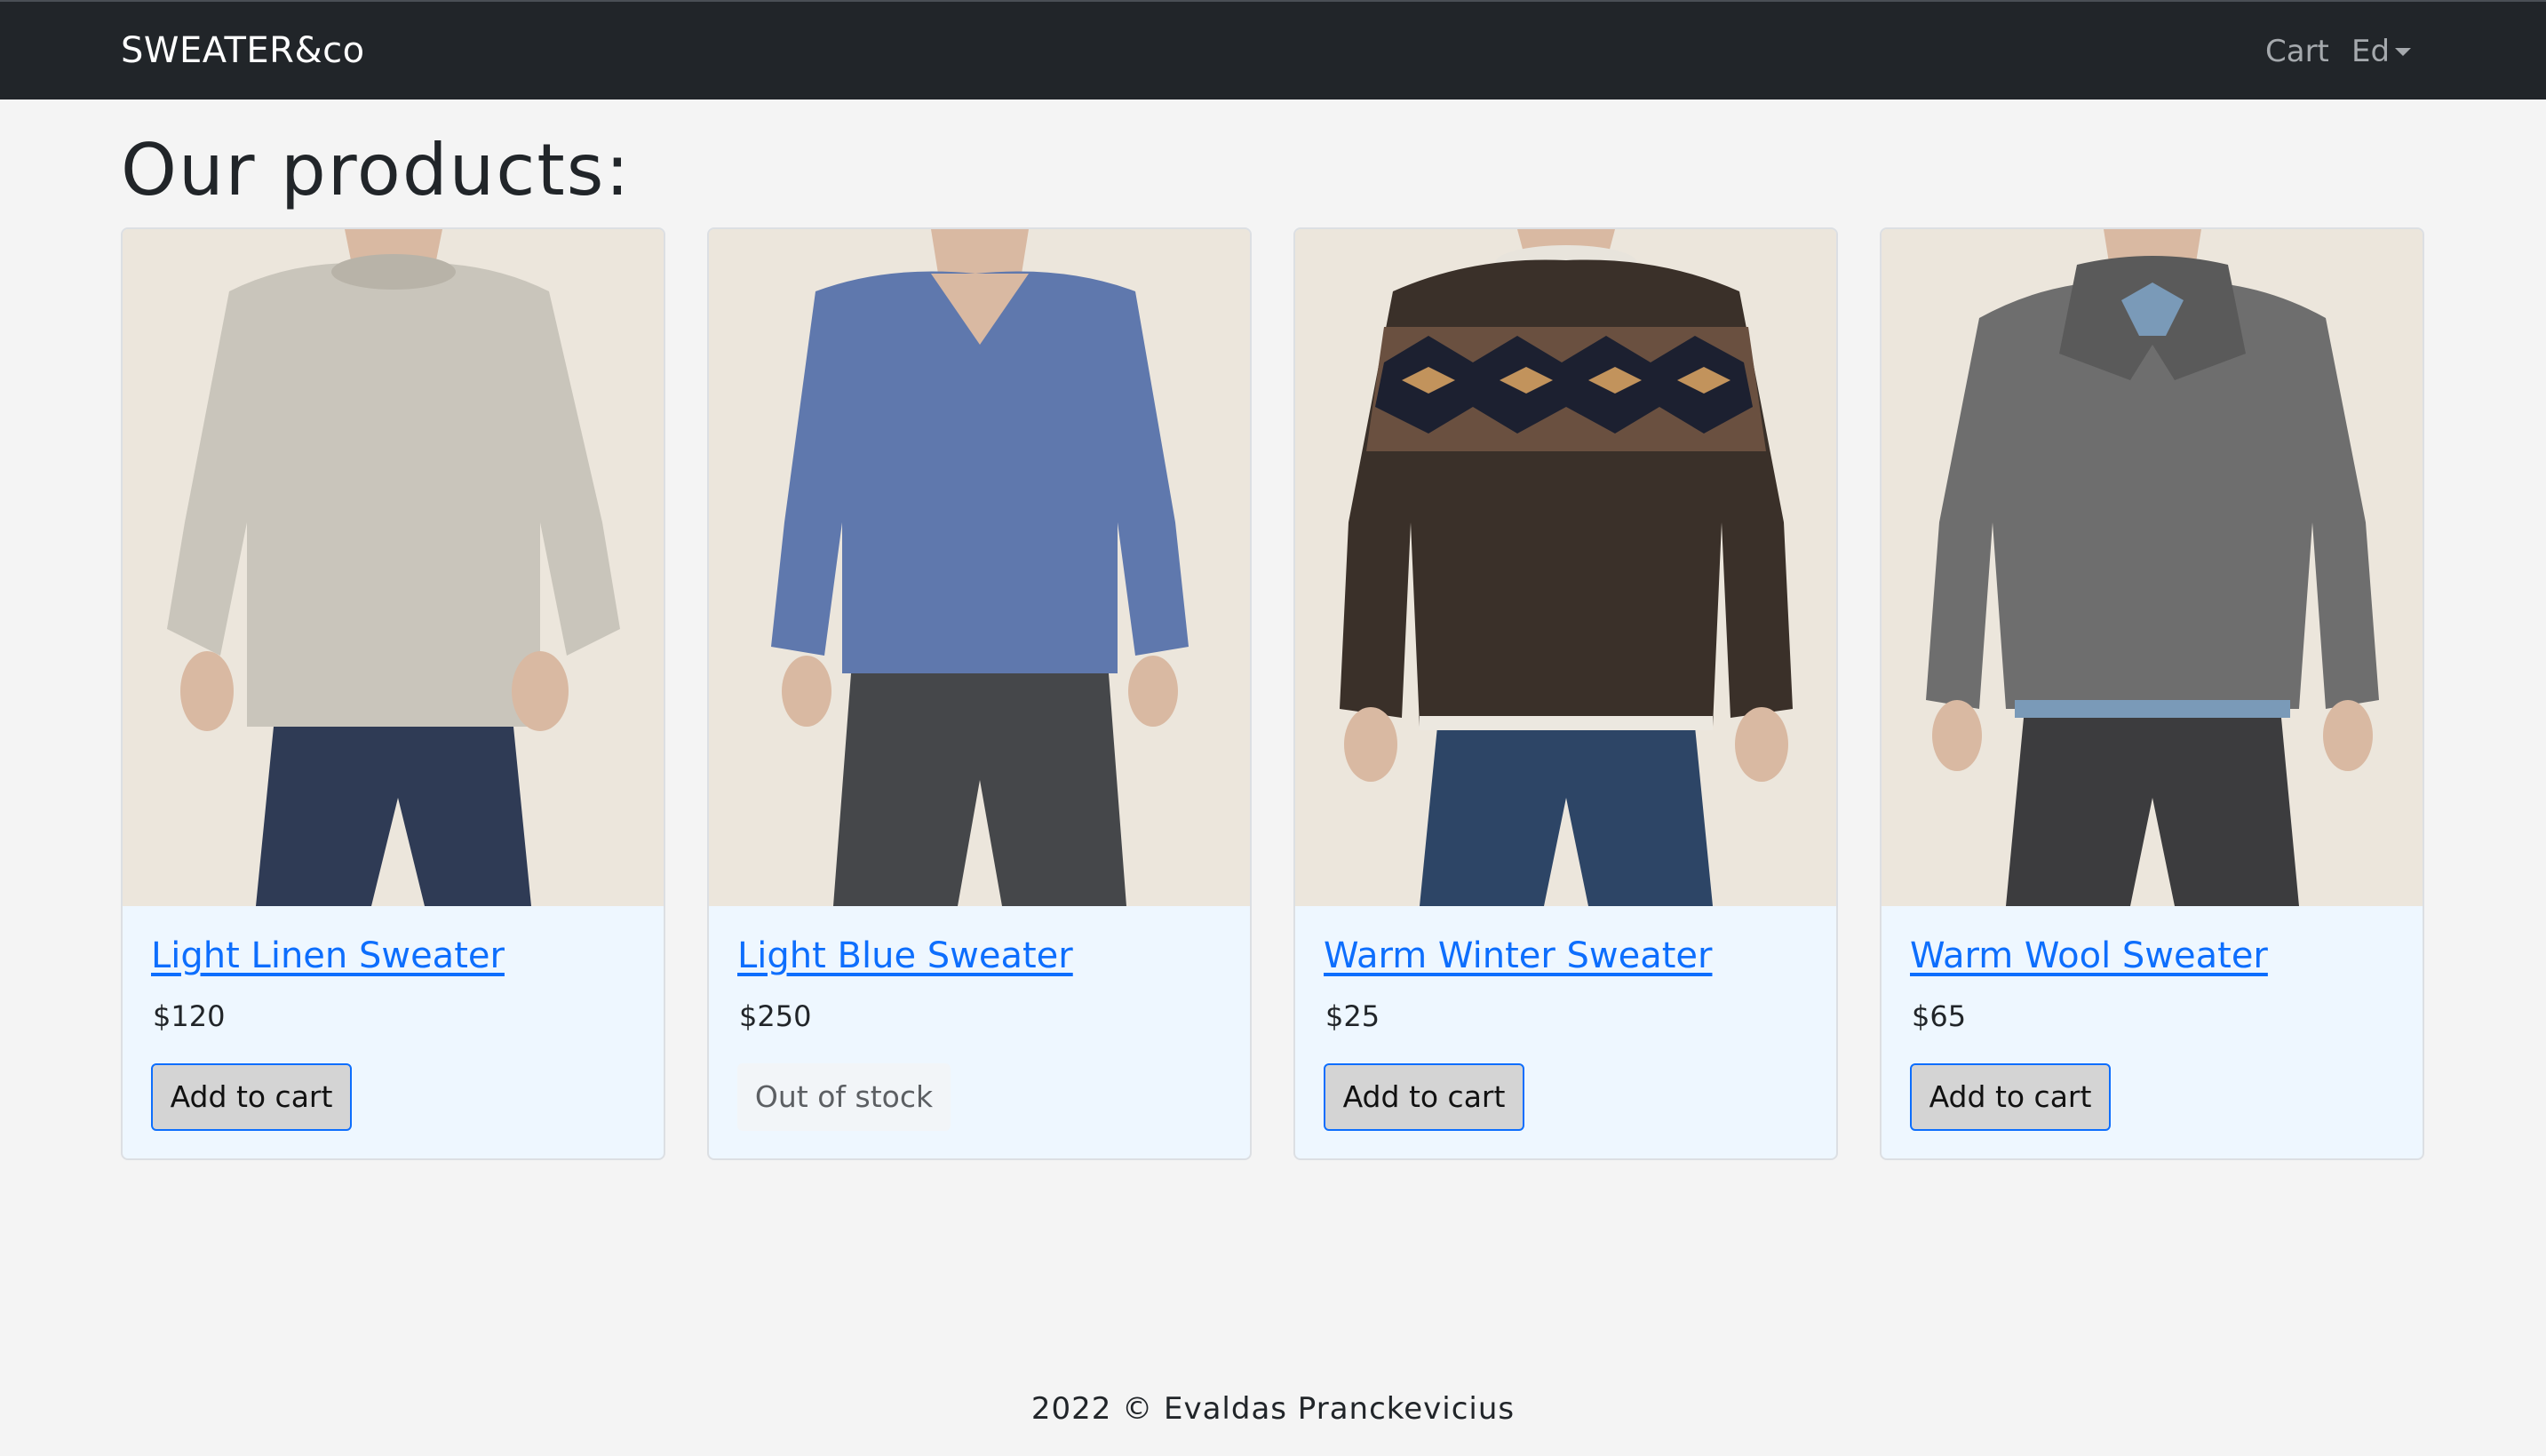  Describe the element at coordinates (243, 50) in the screenshot. I see `brand-logo-link: SWEATER&co` at that location.